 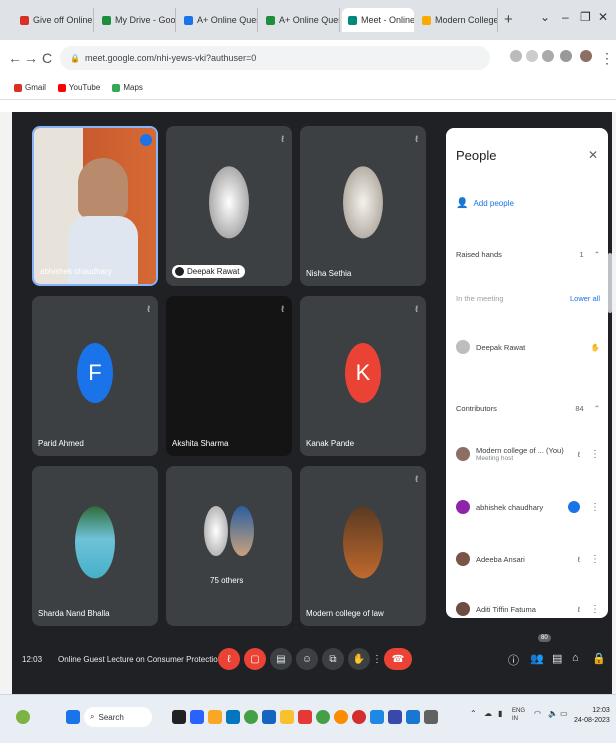 I want to click on people-icon: 👥, so click(x=537, y=658).